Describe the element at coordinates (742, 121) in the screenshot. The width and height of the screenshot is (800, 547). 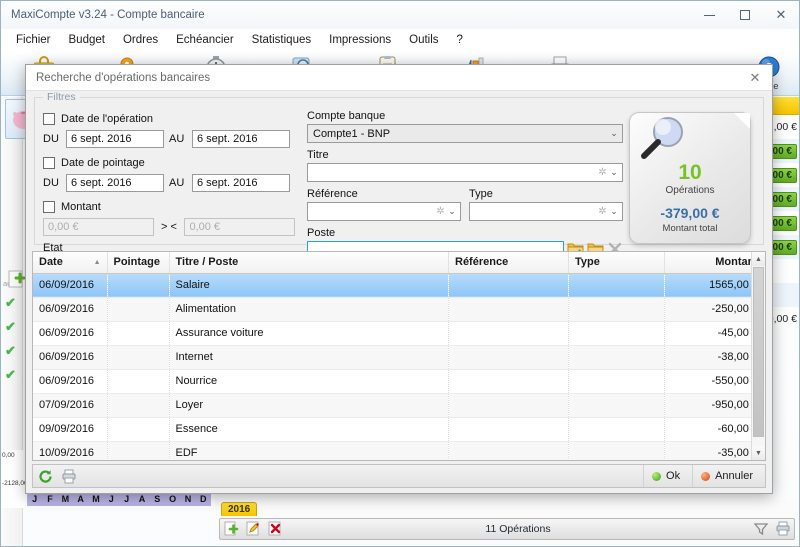
I see `page-fold-decoration` at that location.